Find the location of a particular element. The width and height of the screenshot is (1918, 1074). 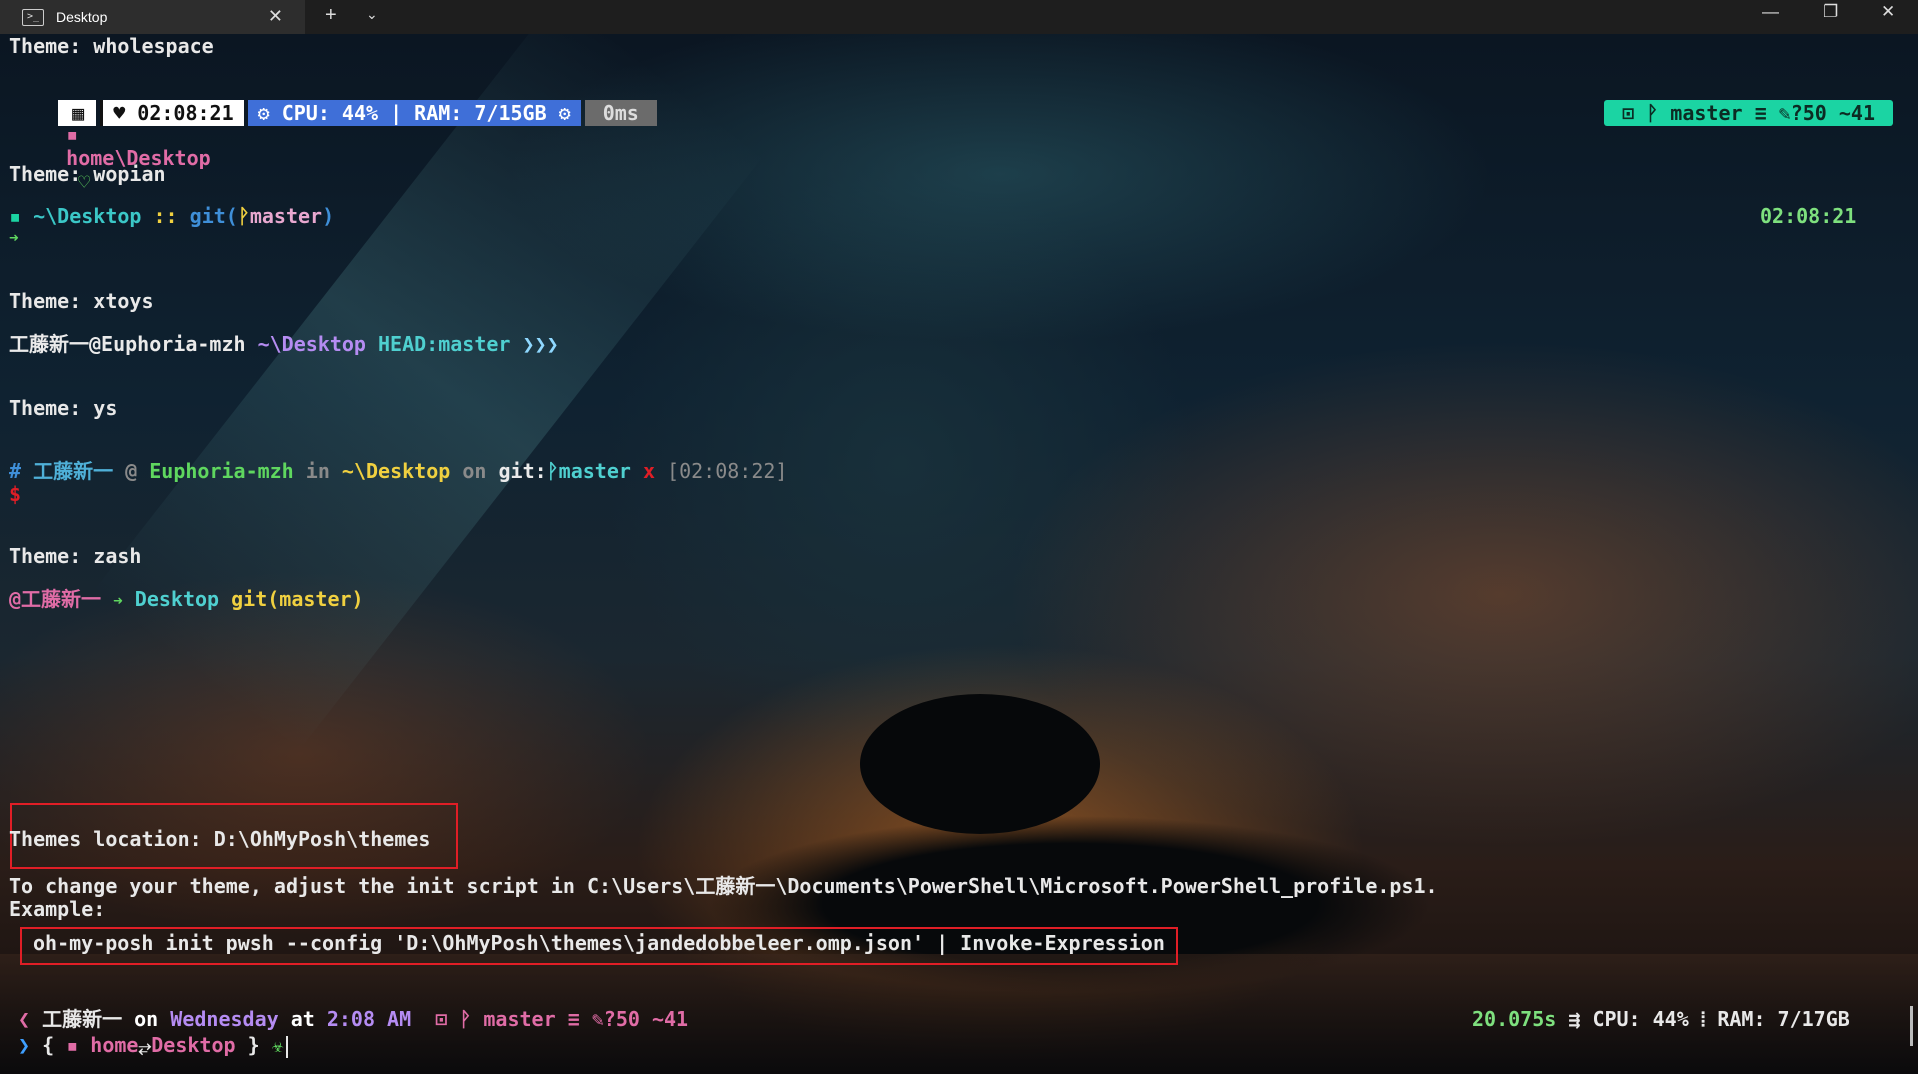

brace-close: } is located at coordinates (253, 1045).